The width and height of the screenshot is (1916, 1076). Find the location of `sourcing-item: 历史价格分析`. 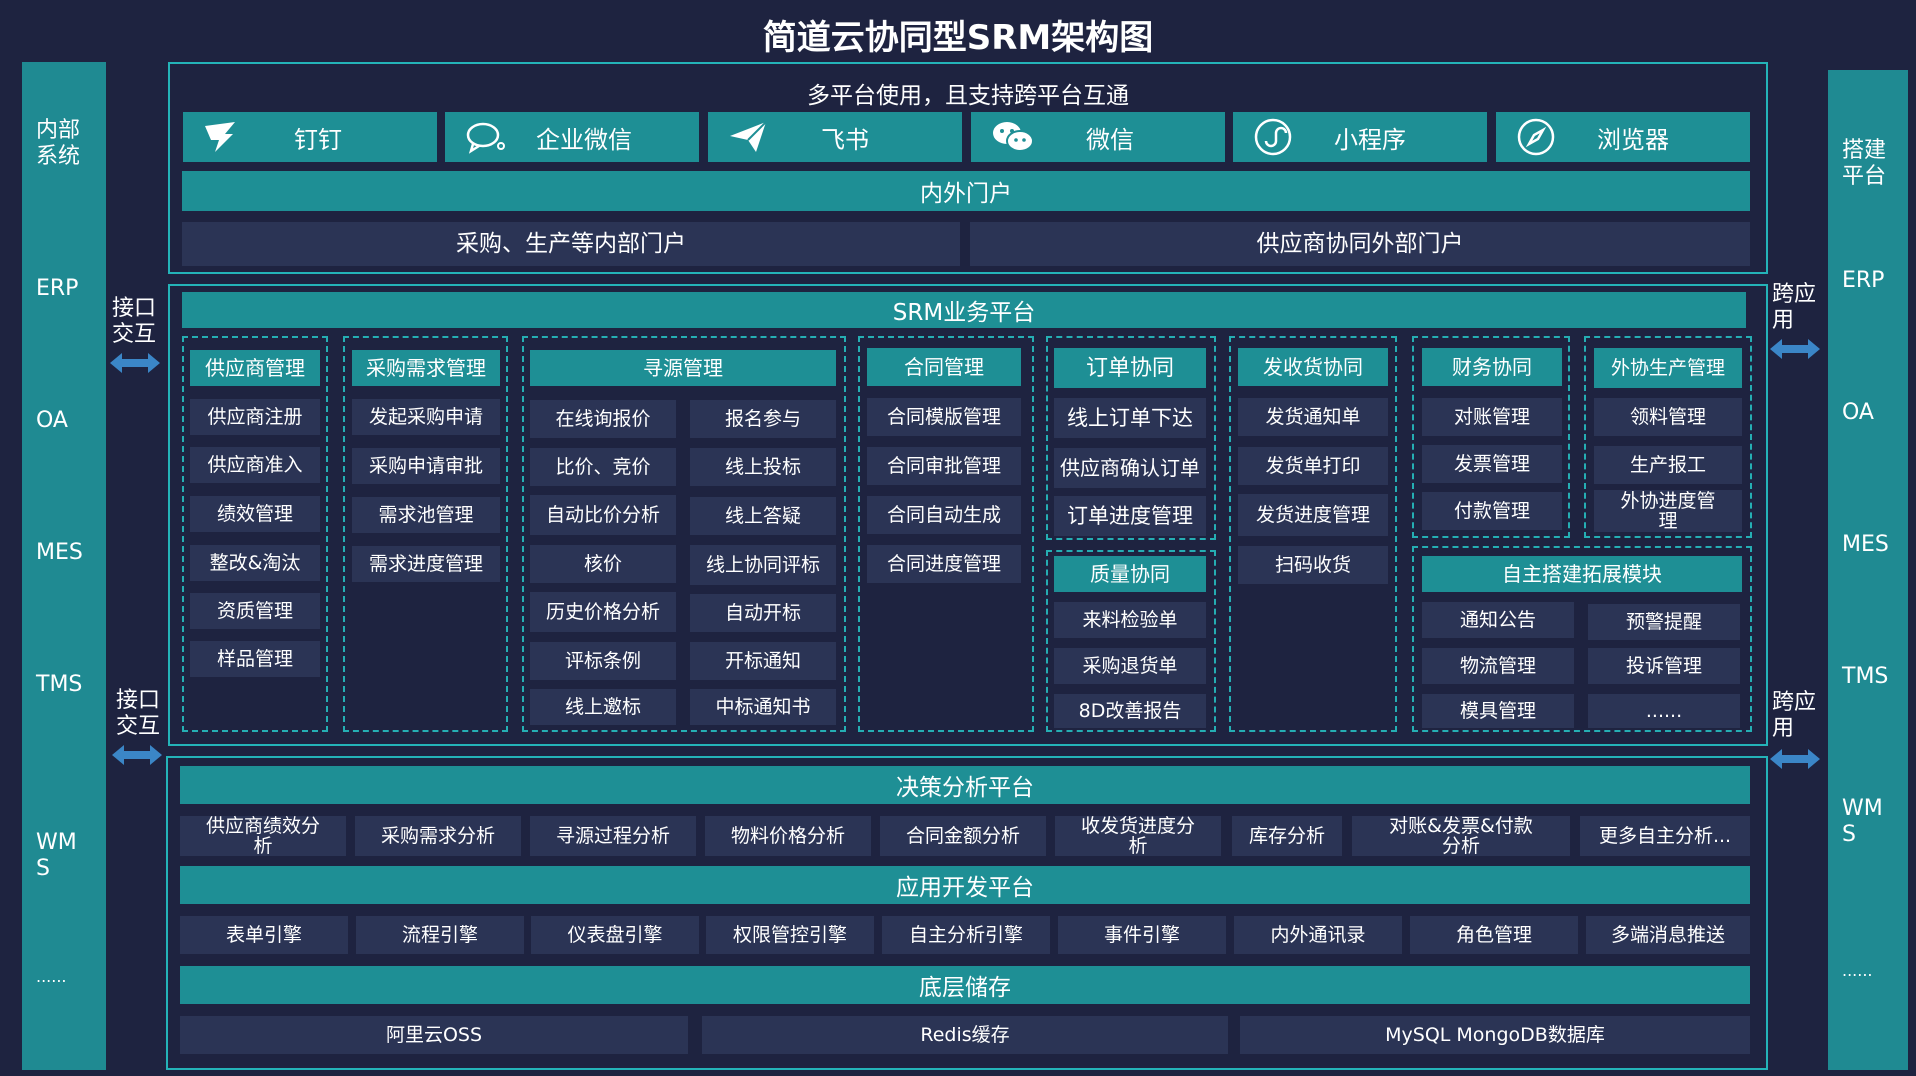

sourcing-item: 历史价格分析 is located at coordinates (603, 612).